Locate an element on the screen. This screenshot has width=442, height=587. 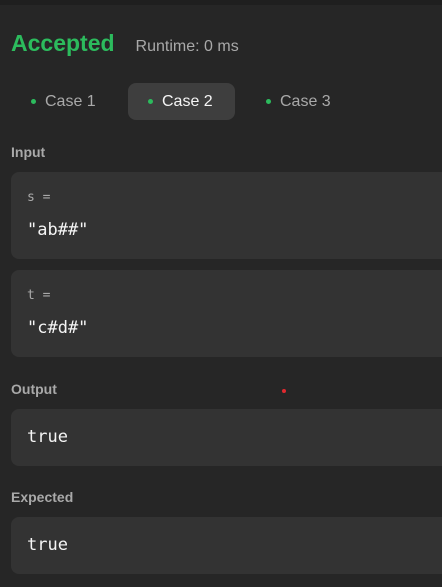
param-name: t = is located at coordinates (39, 295).